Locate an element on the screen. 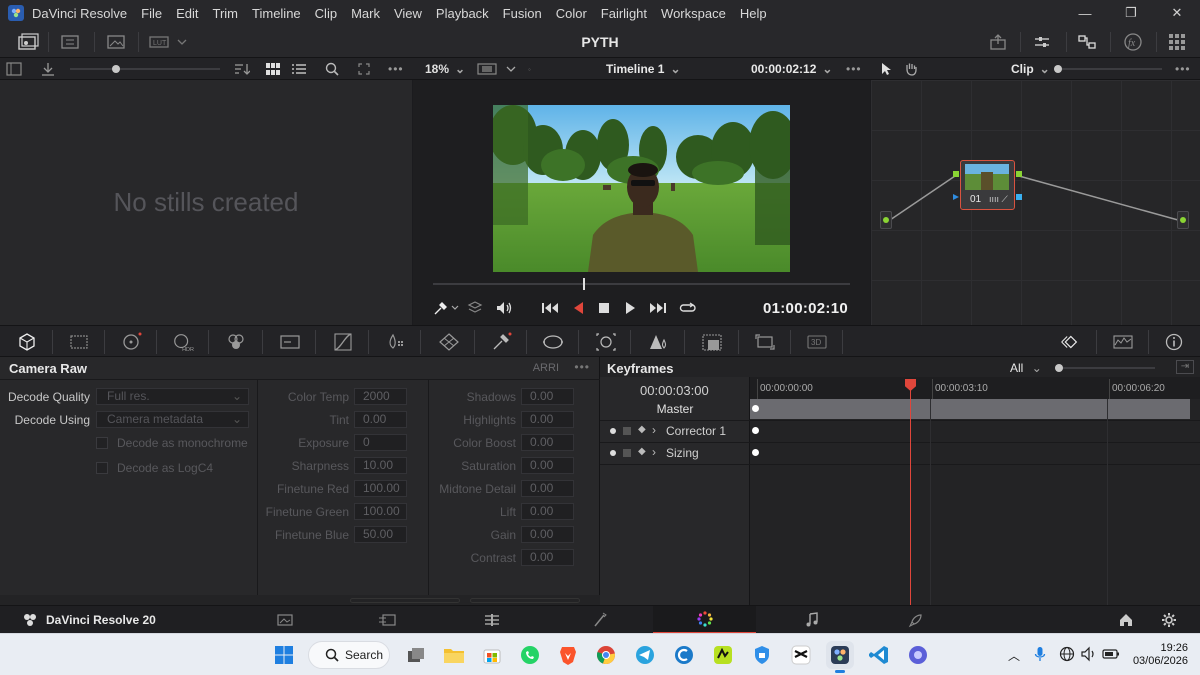 This screenshot has width=1200, height=675. rgb-mixer-icon is located at coordinates (236, 342).